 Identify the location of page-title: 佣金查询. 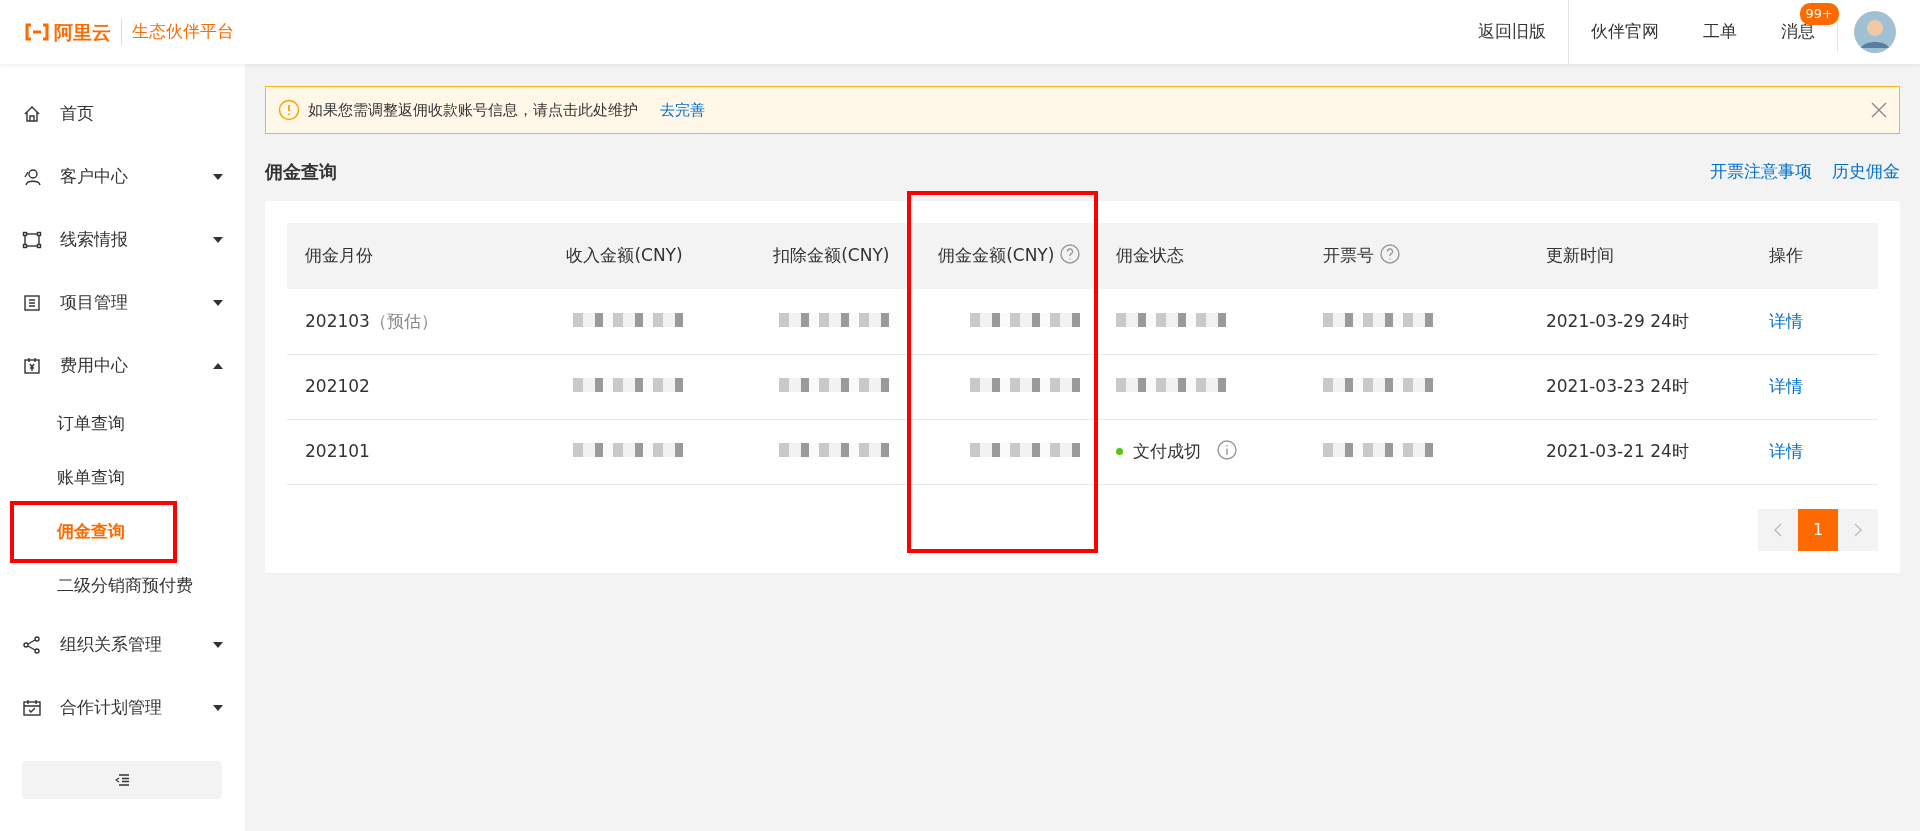
(301, 172).